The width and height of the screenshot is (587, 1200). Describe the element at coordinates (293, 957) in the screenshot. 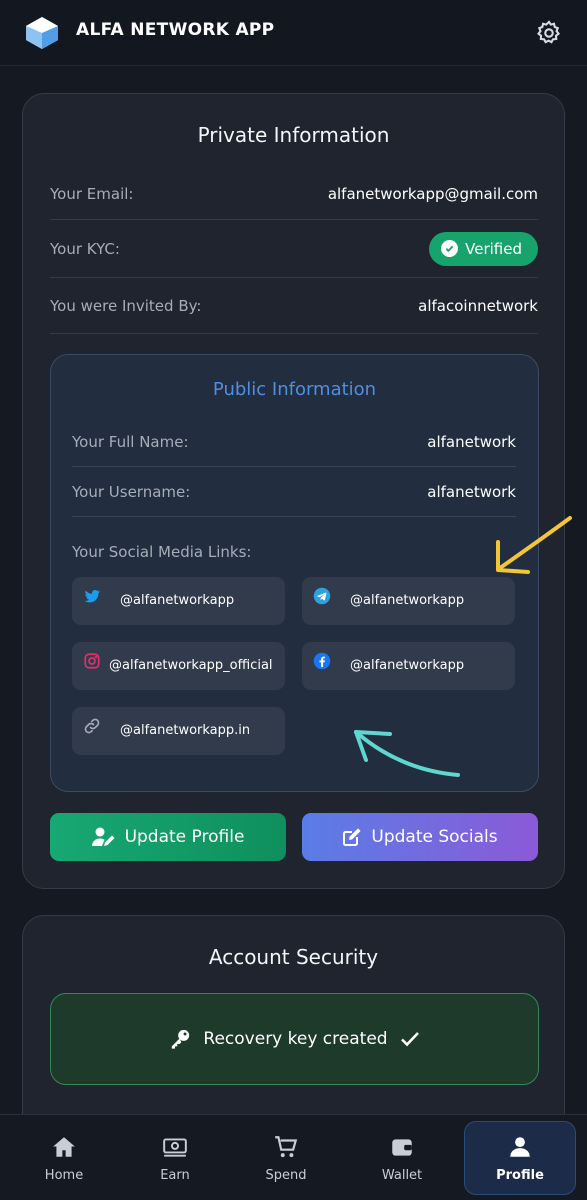

I see `account-security-title: Account Security` at that location.